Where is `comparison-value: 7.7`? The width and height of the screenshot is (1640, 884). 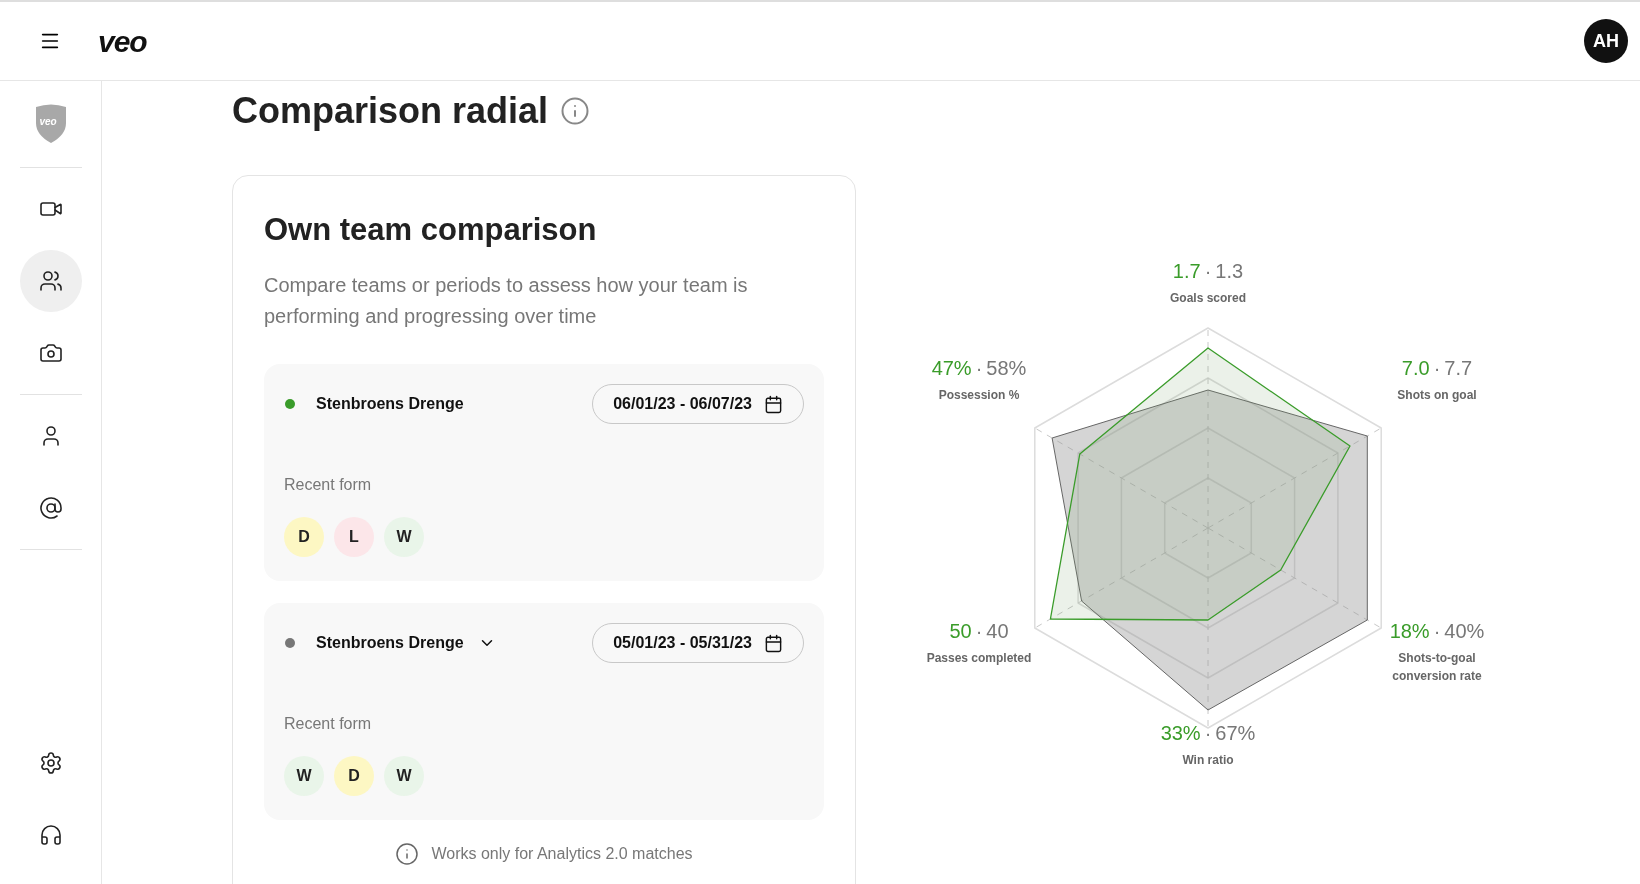 comparison-value: 7.7 is located at coordinates (1458, 368).